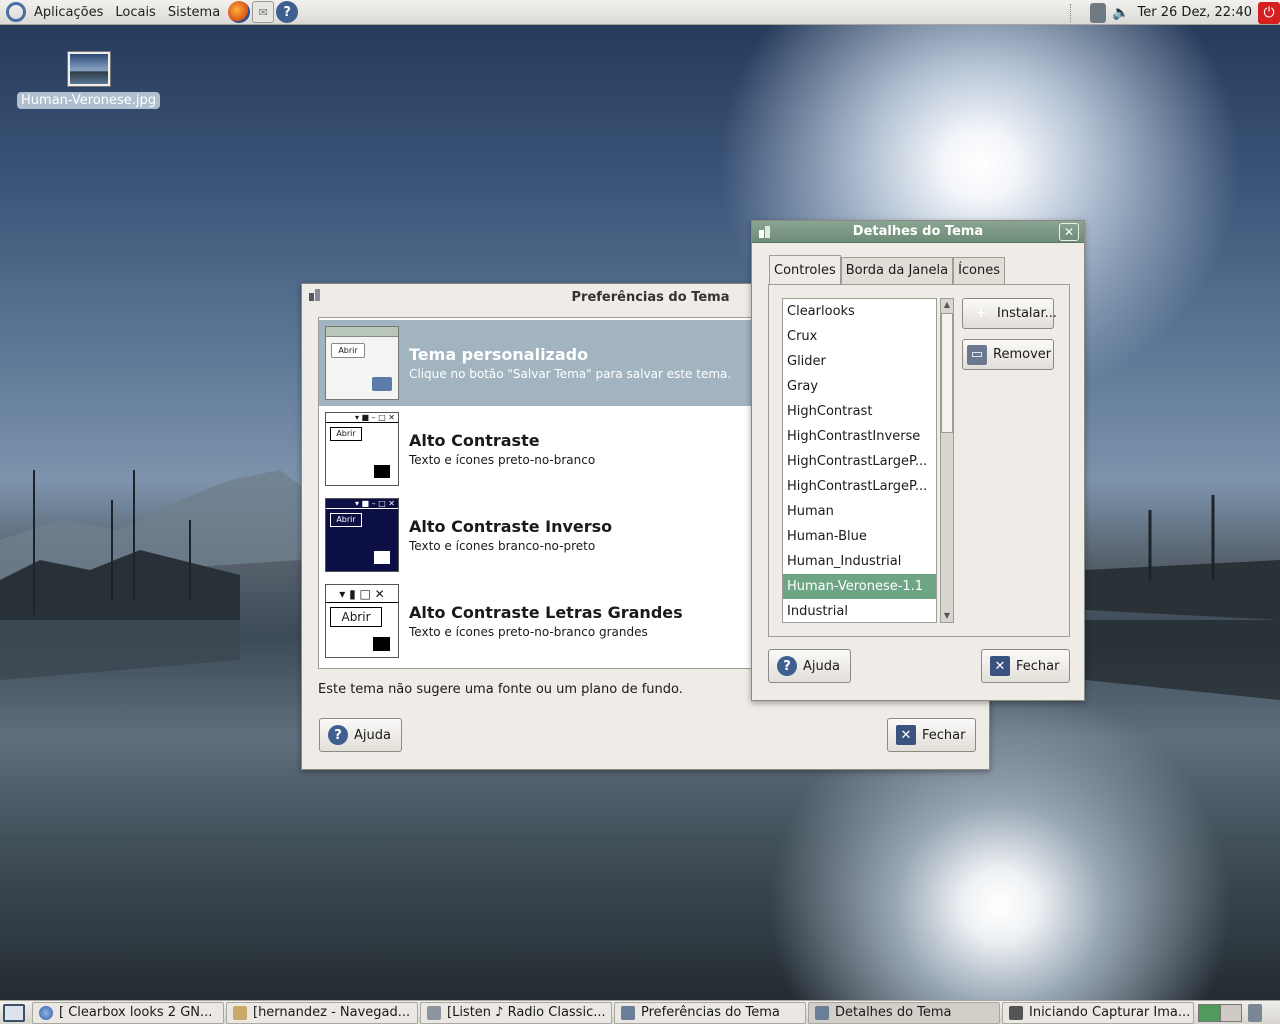  I want to click on list-item: Crux, so click(859, 336).